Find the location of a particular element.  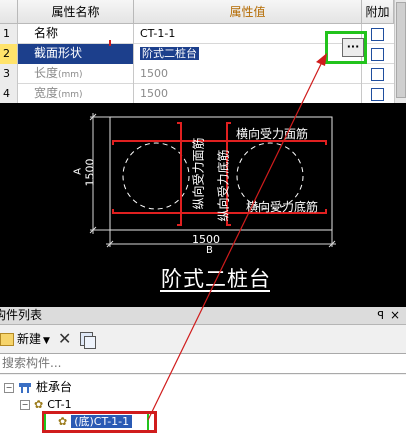

section-value-text: 阶式二桩台 is located at coordinates (169, 53).